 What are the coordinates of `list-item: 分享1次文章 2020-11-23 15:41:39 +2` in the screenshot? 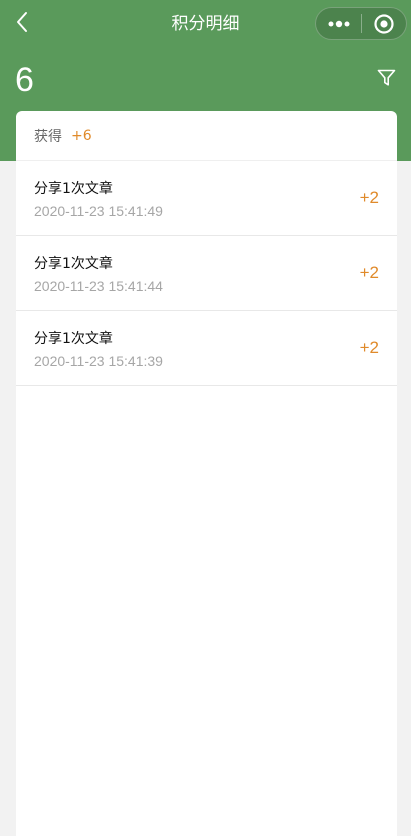 It's located at (206, 348).